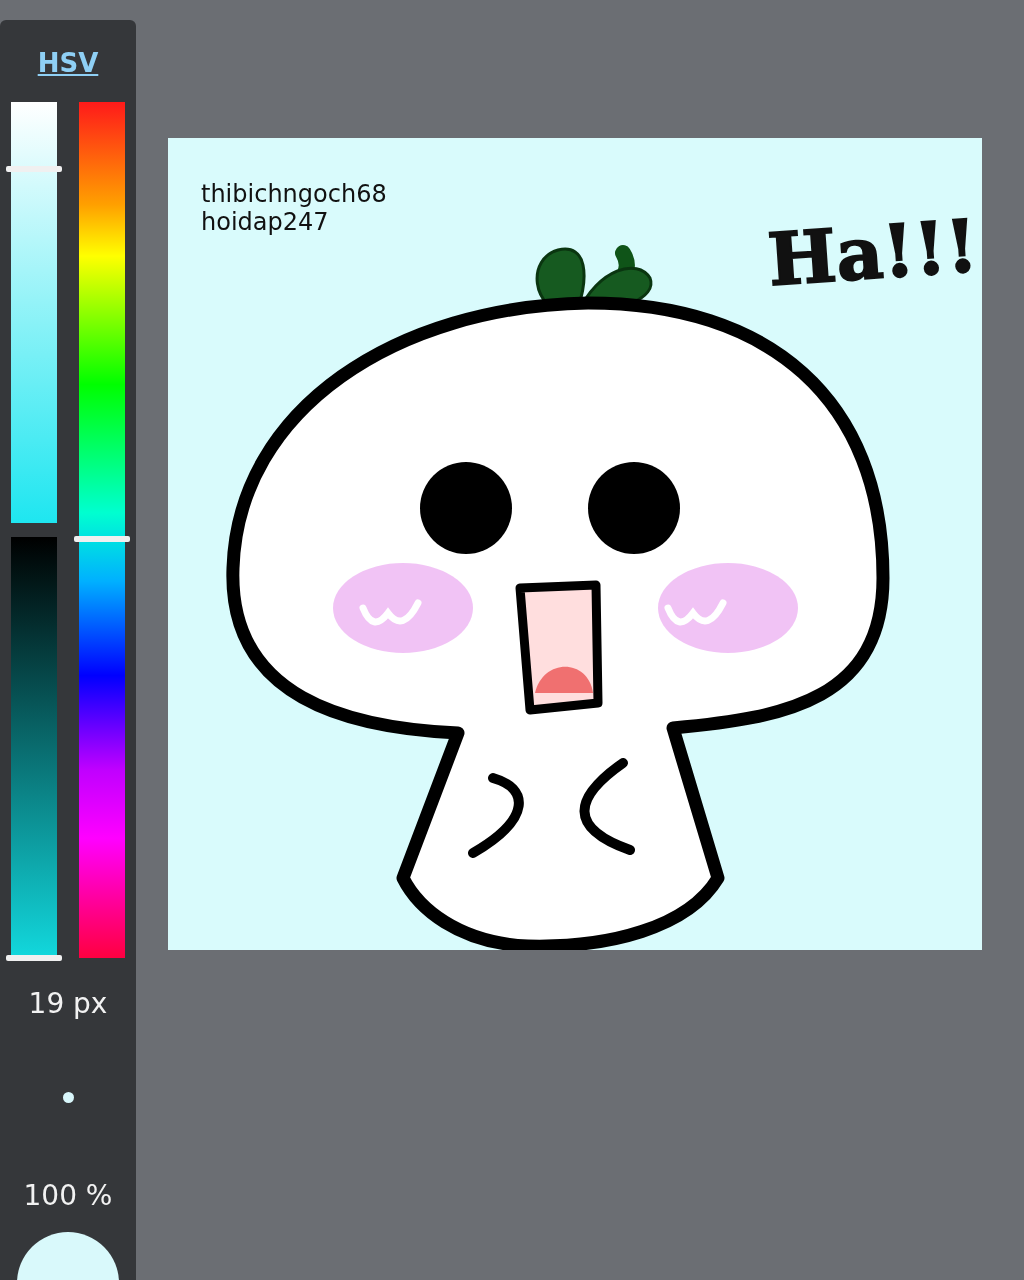  What do you see at coordinates (34, 312) in the screenshot?
I see `saturation-slider` at bounding box center [34, 312].